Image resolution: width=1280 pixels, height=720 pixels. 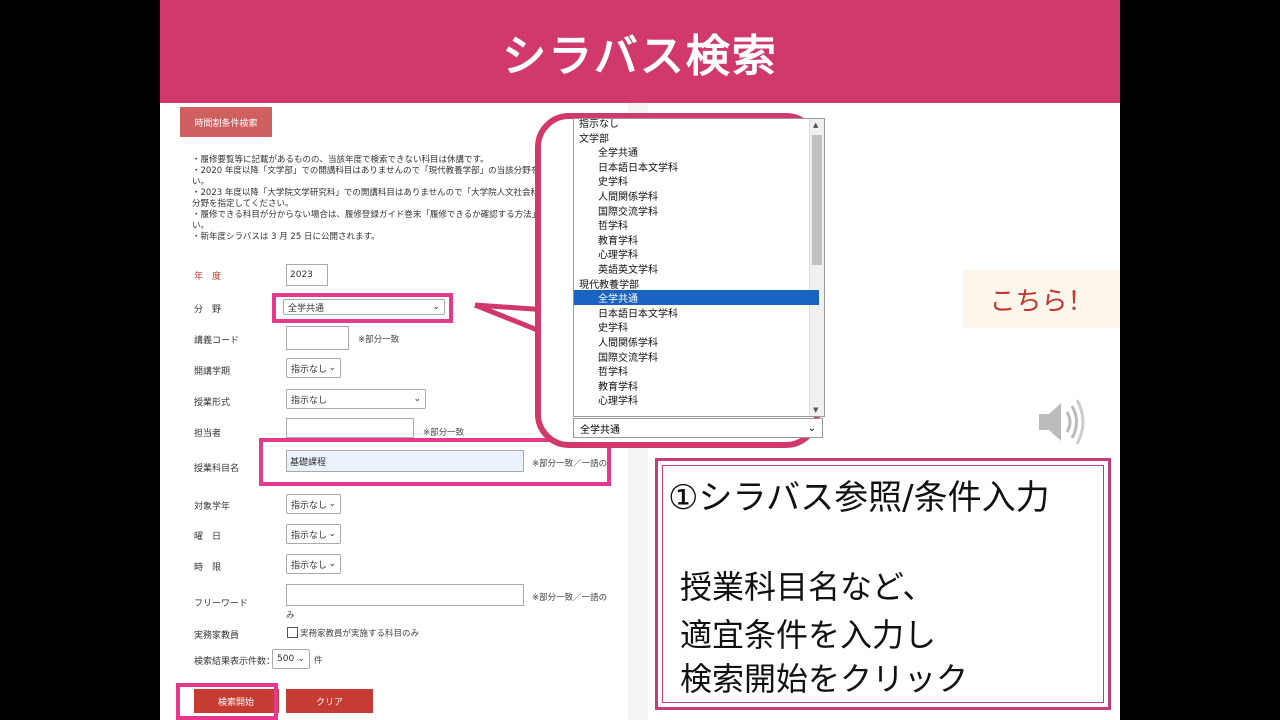 I want to click on period-select-value: 指示なし, so click(x=309, y=565).